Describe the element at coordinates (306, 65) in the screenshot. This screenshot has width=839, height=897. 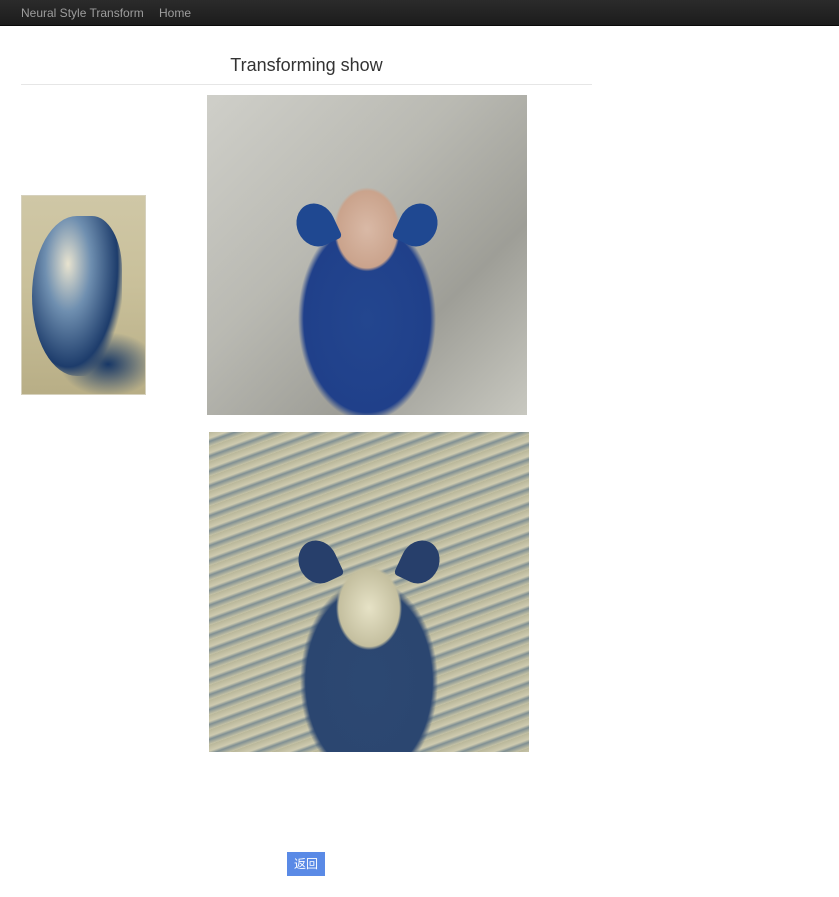
I see `page-title: Transforming show` at that location.